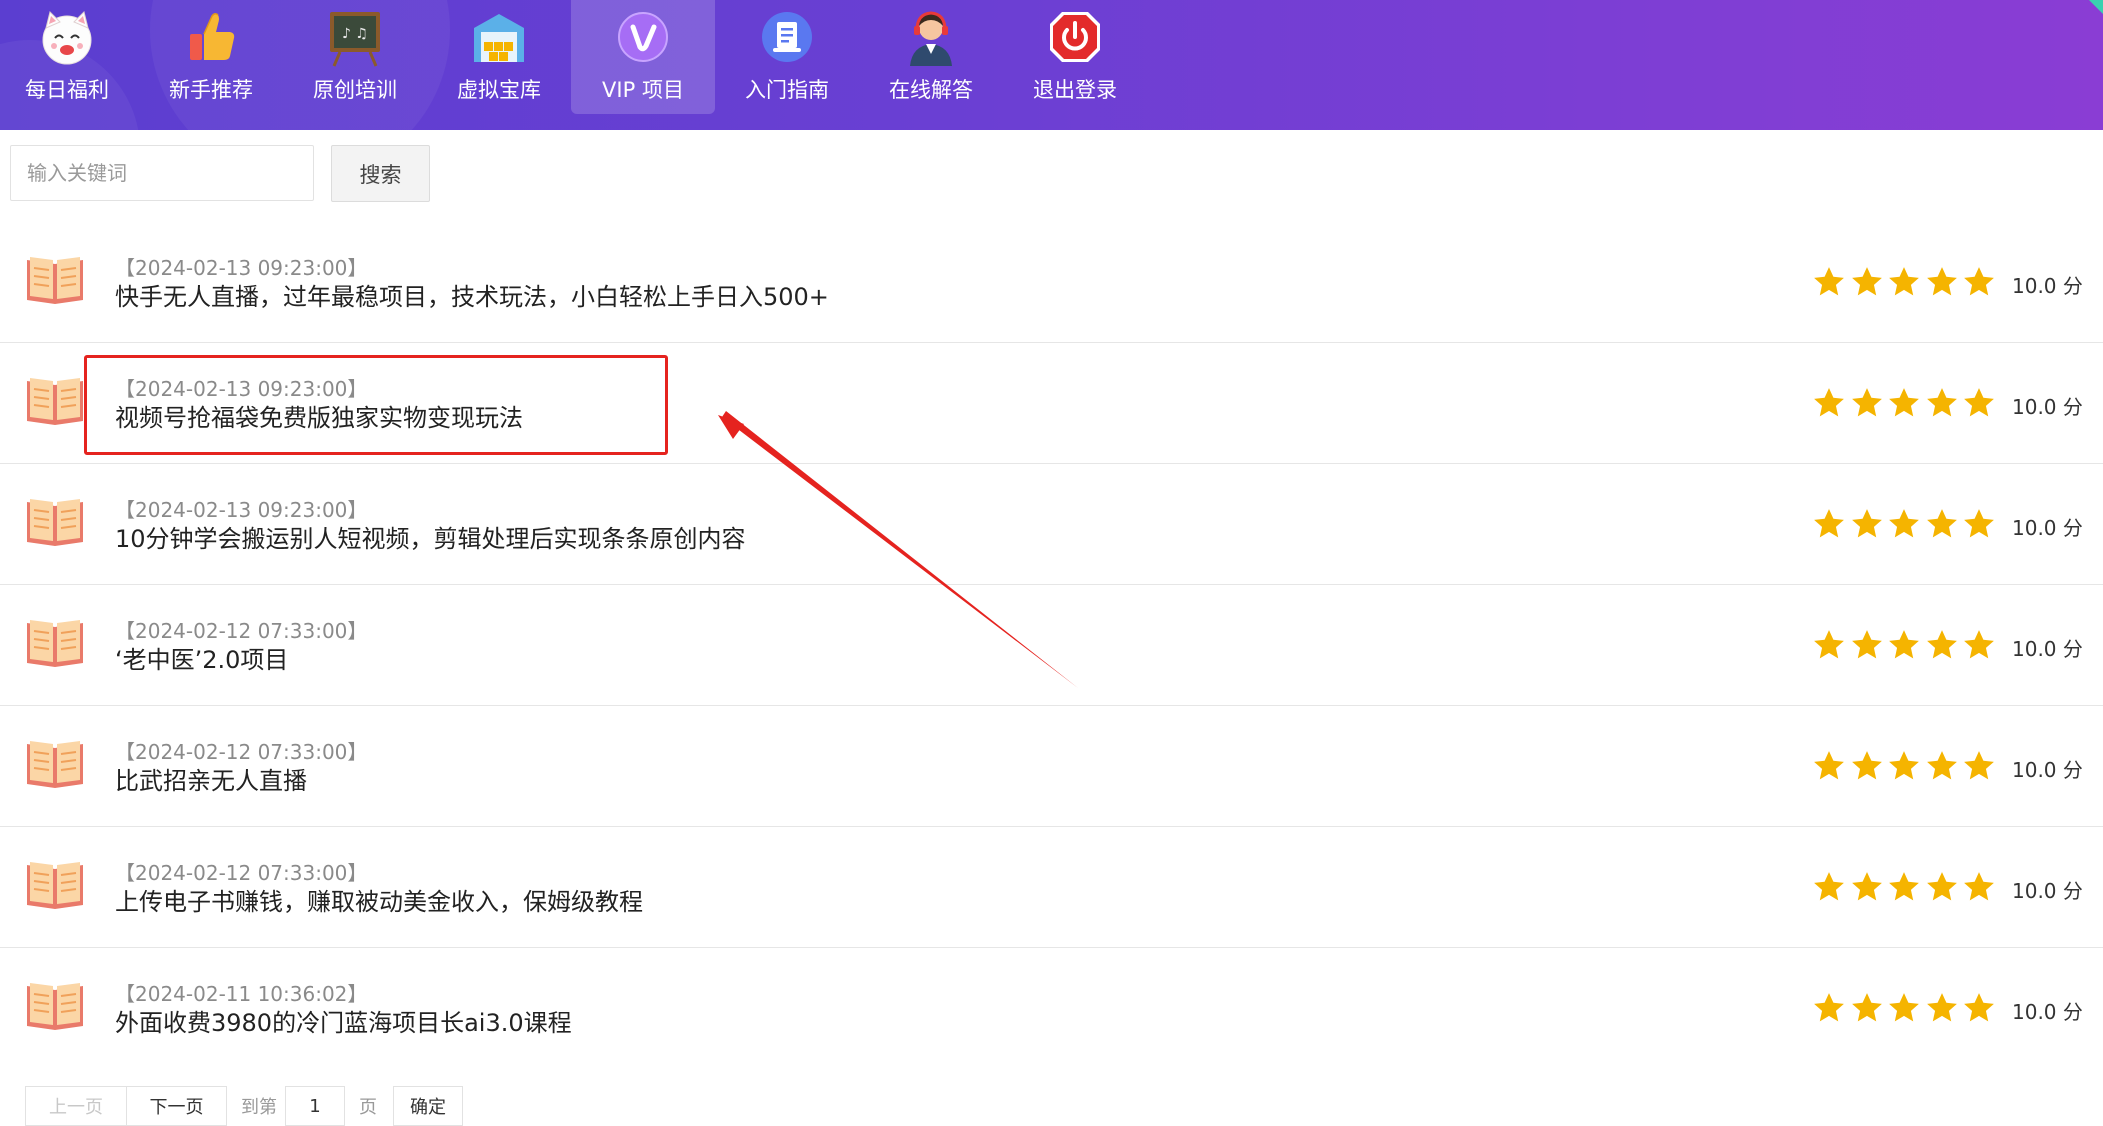 The width and height of the screenshot is (2103, 1126). Describe the element at coordinates (1051, 766) in the screenshot. I see `list-item: 【2024-02-12 07:33:00】 比武招亲无人直播 10.0 分` at that location.